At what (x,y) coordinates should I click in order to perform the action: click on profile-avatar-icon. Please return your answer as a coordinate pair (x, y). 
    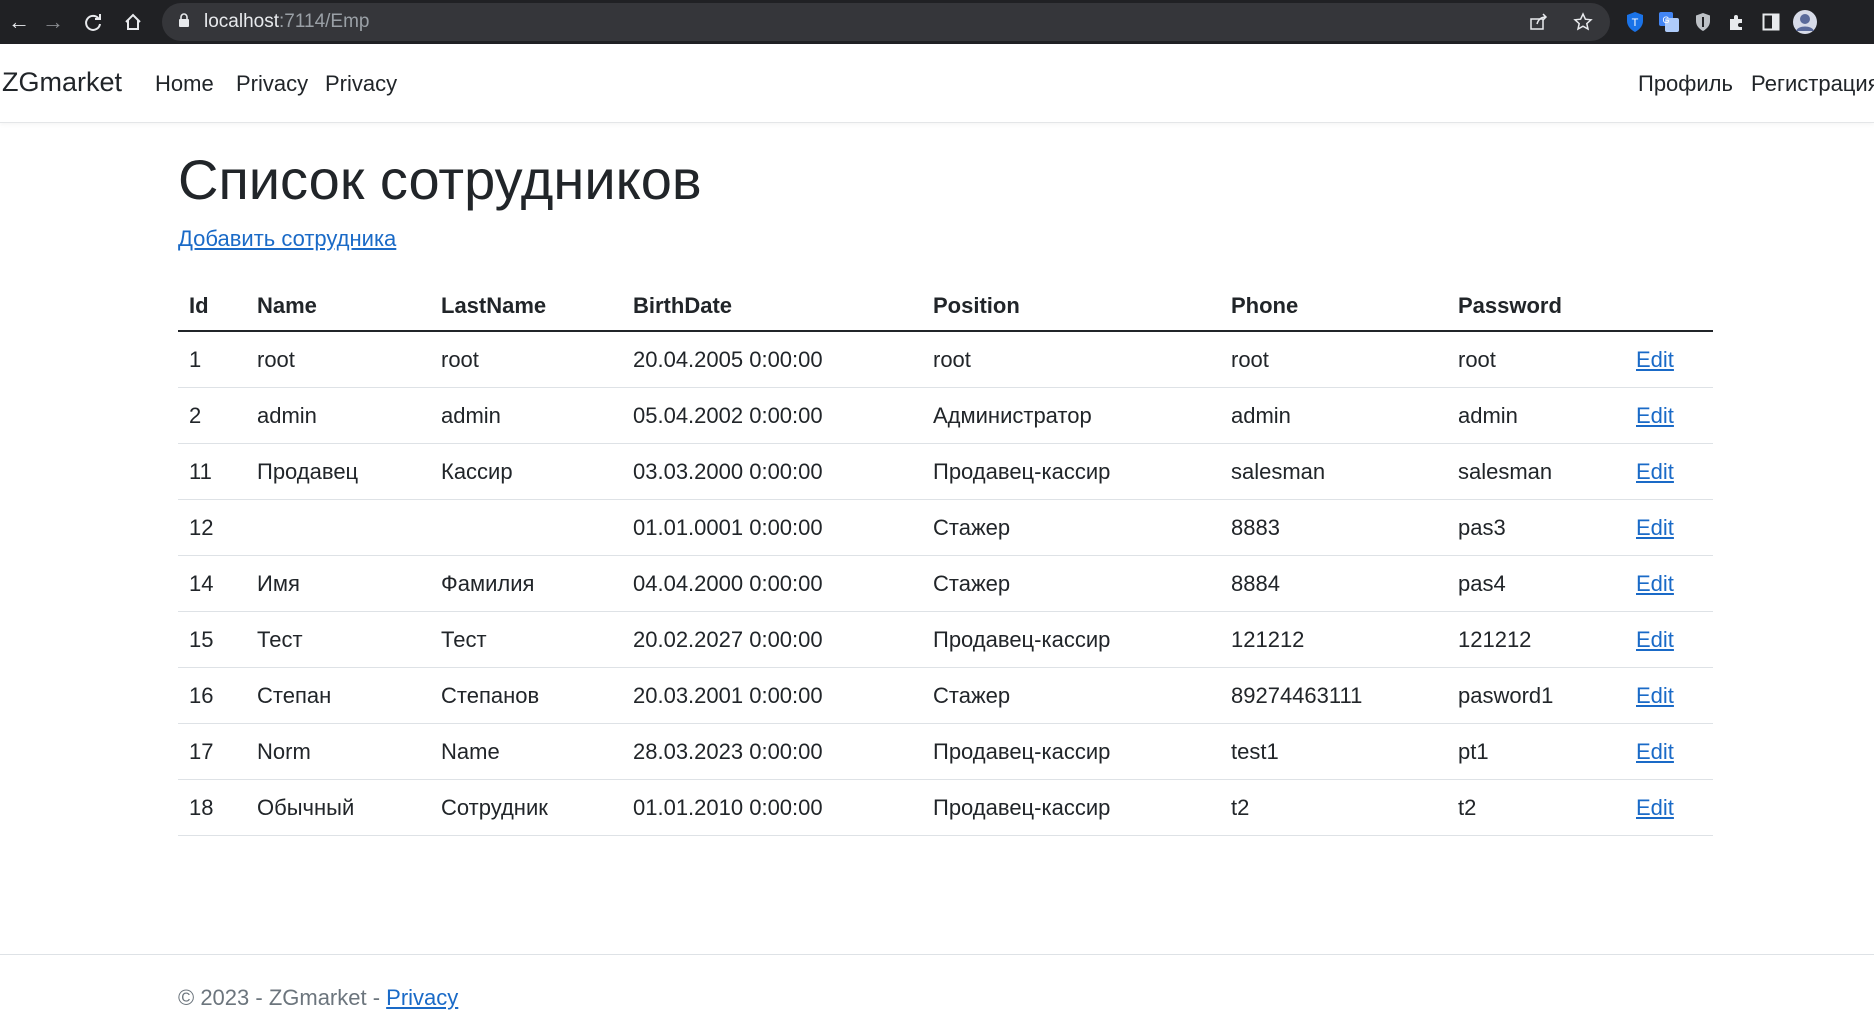
    Looking at the image, I should click on (1805, 22).